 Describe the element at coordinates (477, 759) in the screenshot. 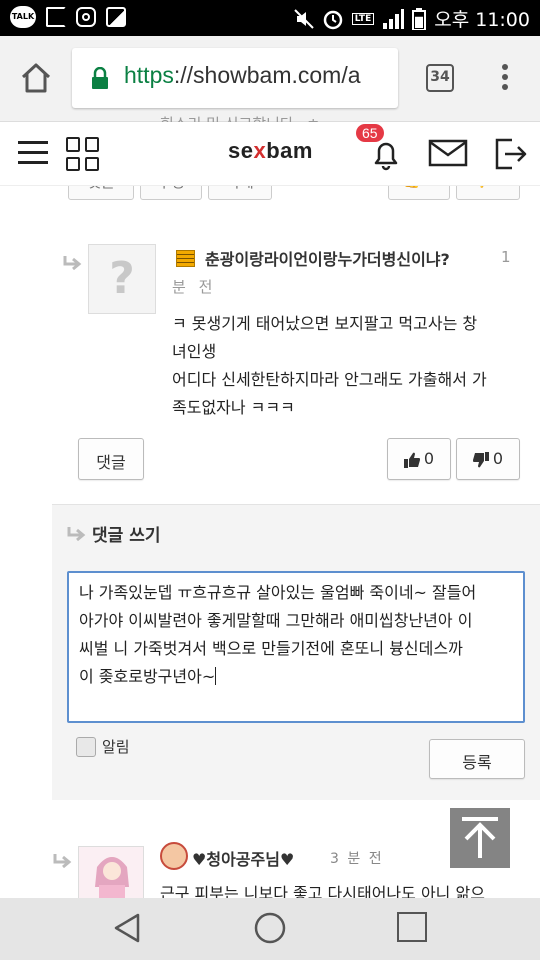

I see `submit-button: 등록` at that location.